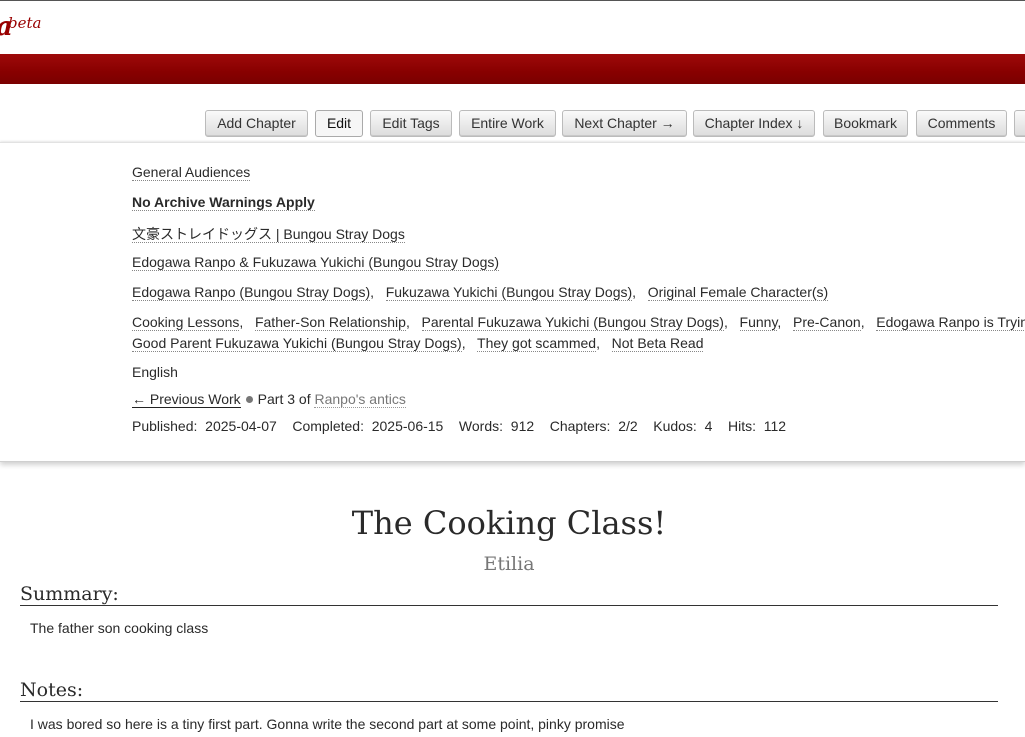  What do you see at coordinates (580, 426) in the screenshot?
I see `chapters-label: Chapters:` at bounding box center [580, 426].